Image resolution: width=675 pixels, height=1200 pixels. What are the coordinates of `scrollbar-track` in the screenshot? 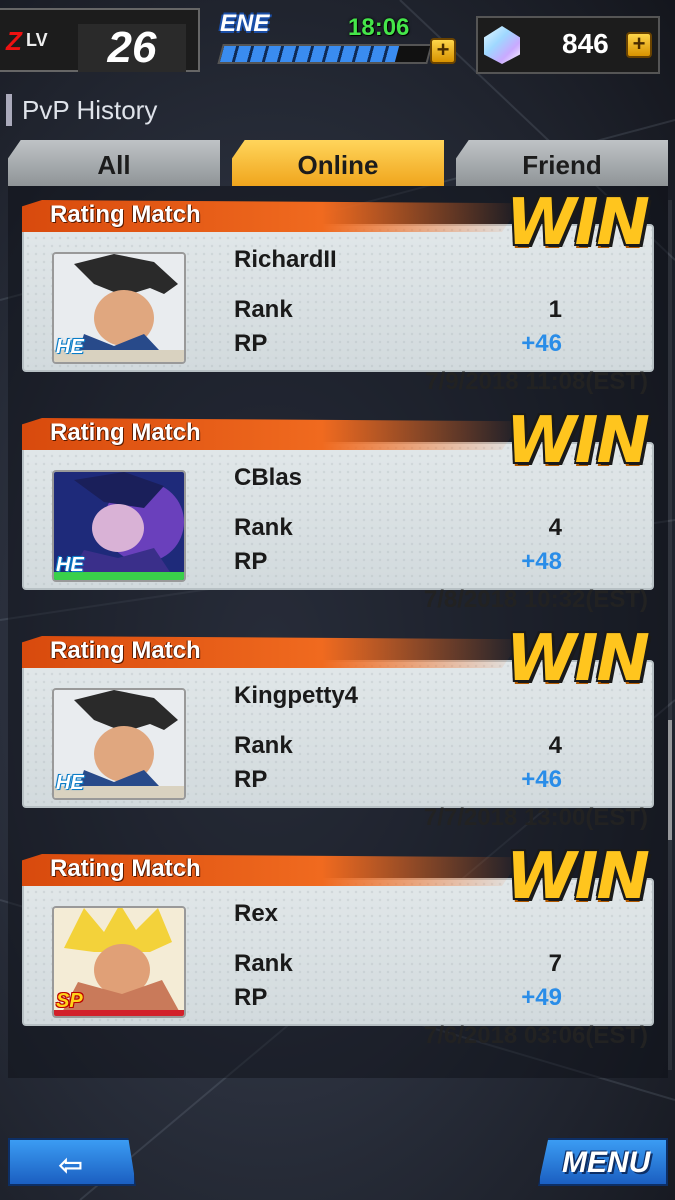 It's located at (670, 635).